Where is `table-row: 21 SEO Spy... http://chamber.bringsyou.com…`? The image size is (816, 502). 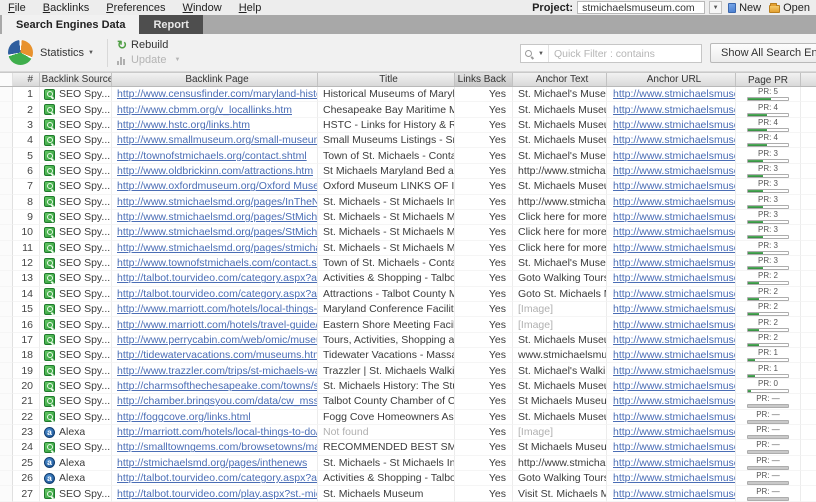
table-row: 21 SEO Spy... http://chamber.bringsyou.com… is located at coordinates (408, 402).